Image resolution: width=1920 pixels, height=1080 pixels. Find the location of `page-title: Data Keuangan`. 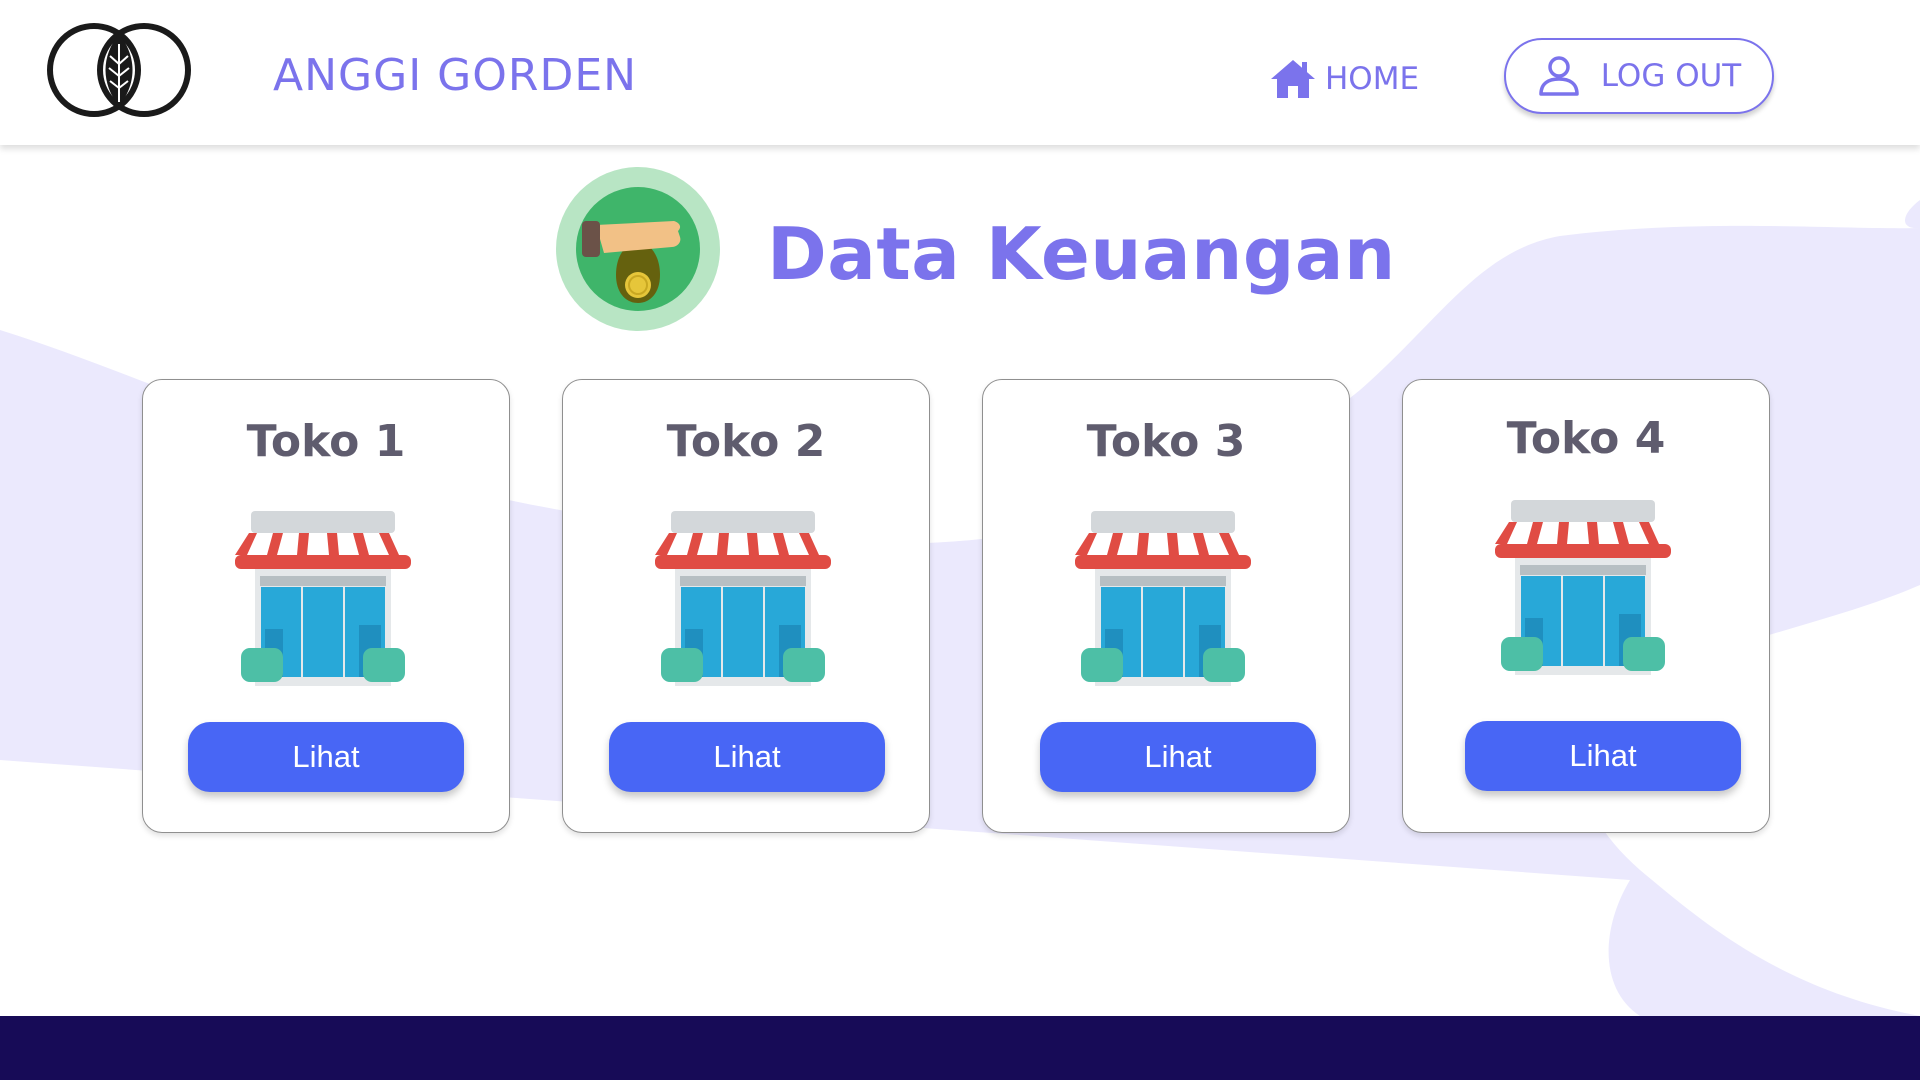

page-title: Data Keuangan is located at coordinates (1081, 254).